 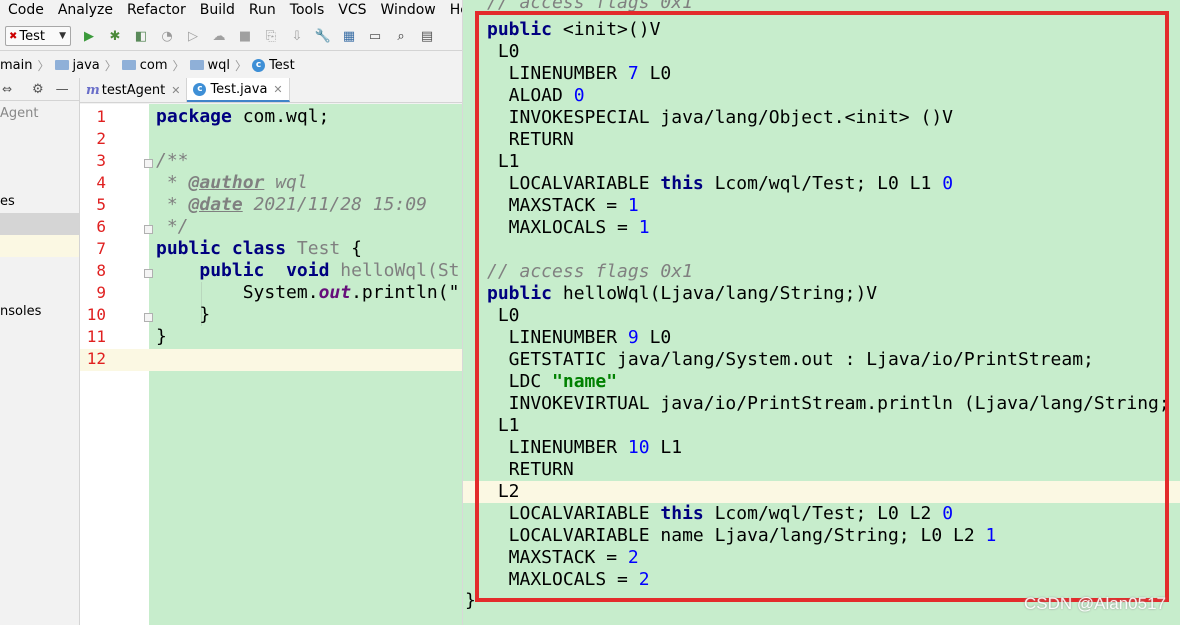 I want to click on menu-code: Code, so click(x=26, y=10).